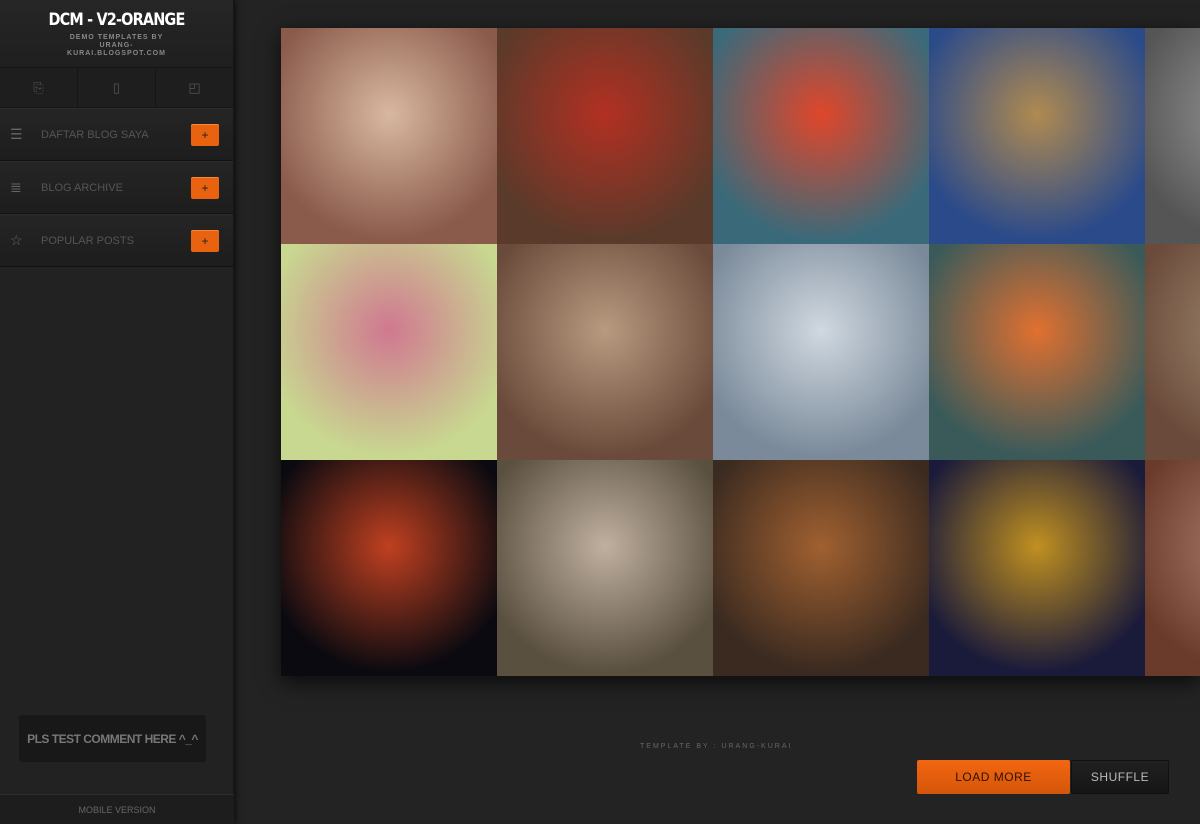 The width and height of the screenshot is (1200, 824). Describe the element at coordinates (16, 134) in the screenshot. I see `list-icon: ☰` at that location.